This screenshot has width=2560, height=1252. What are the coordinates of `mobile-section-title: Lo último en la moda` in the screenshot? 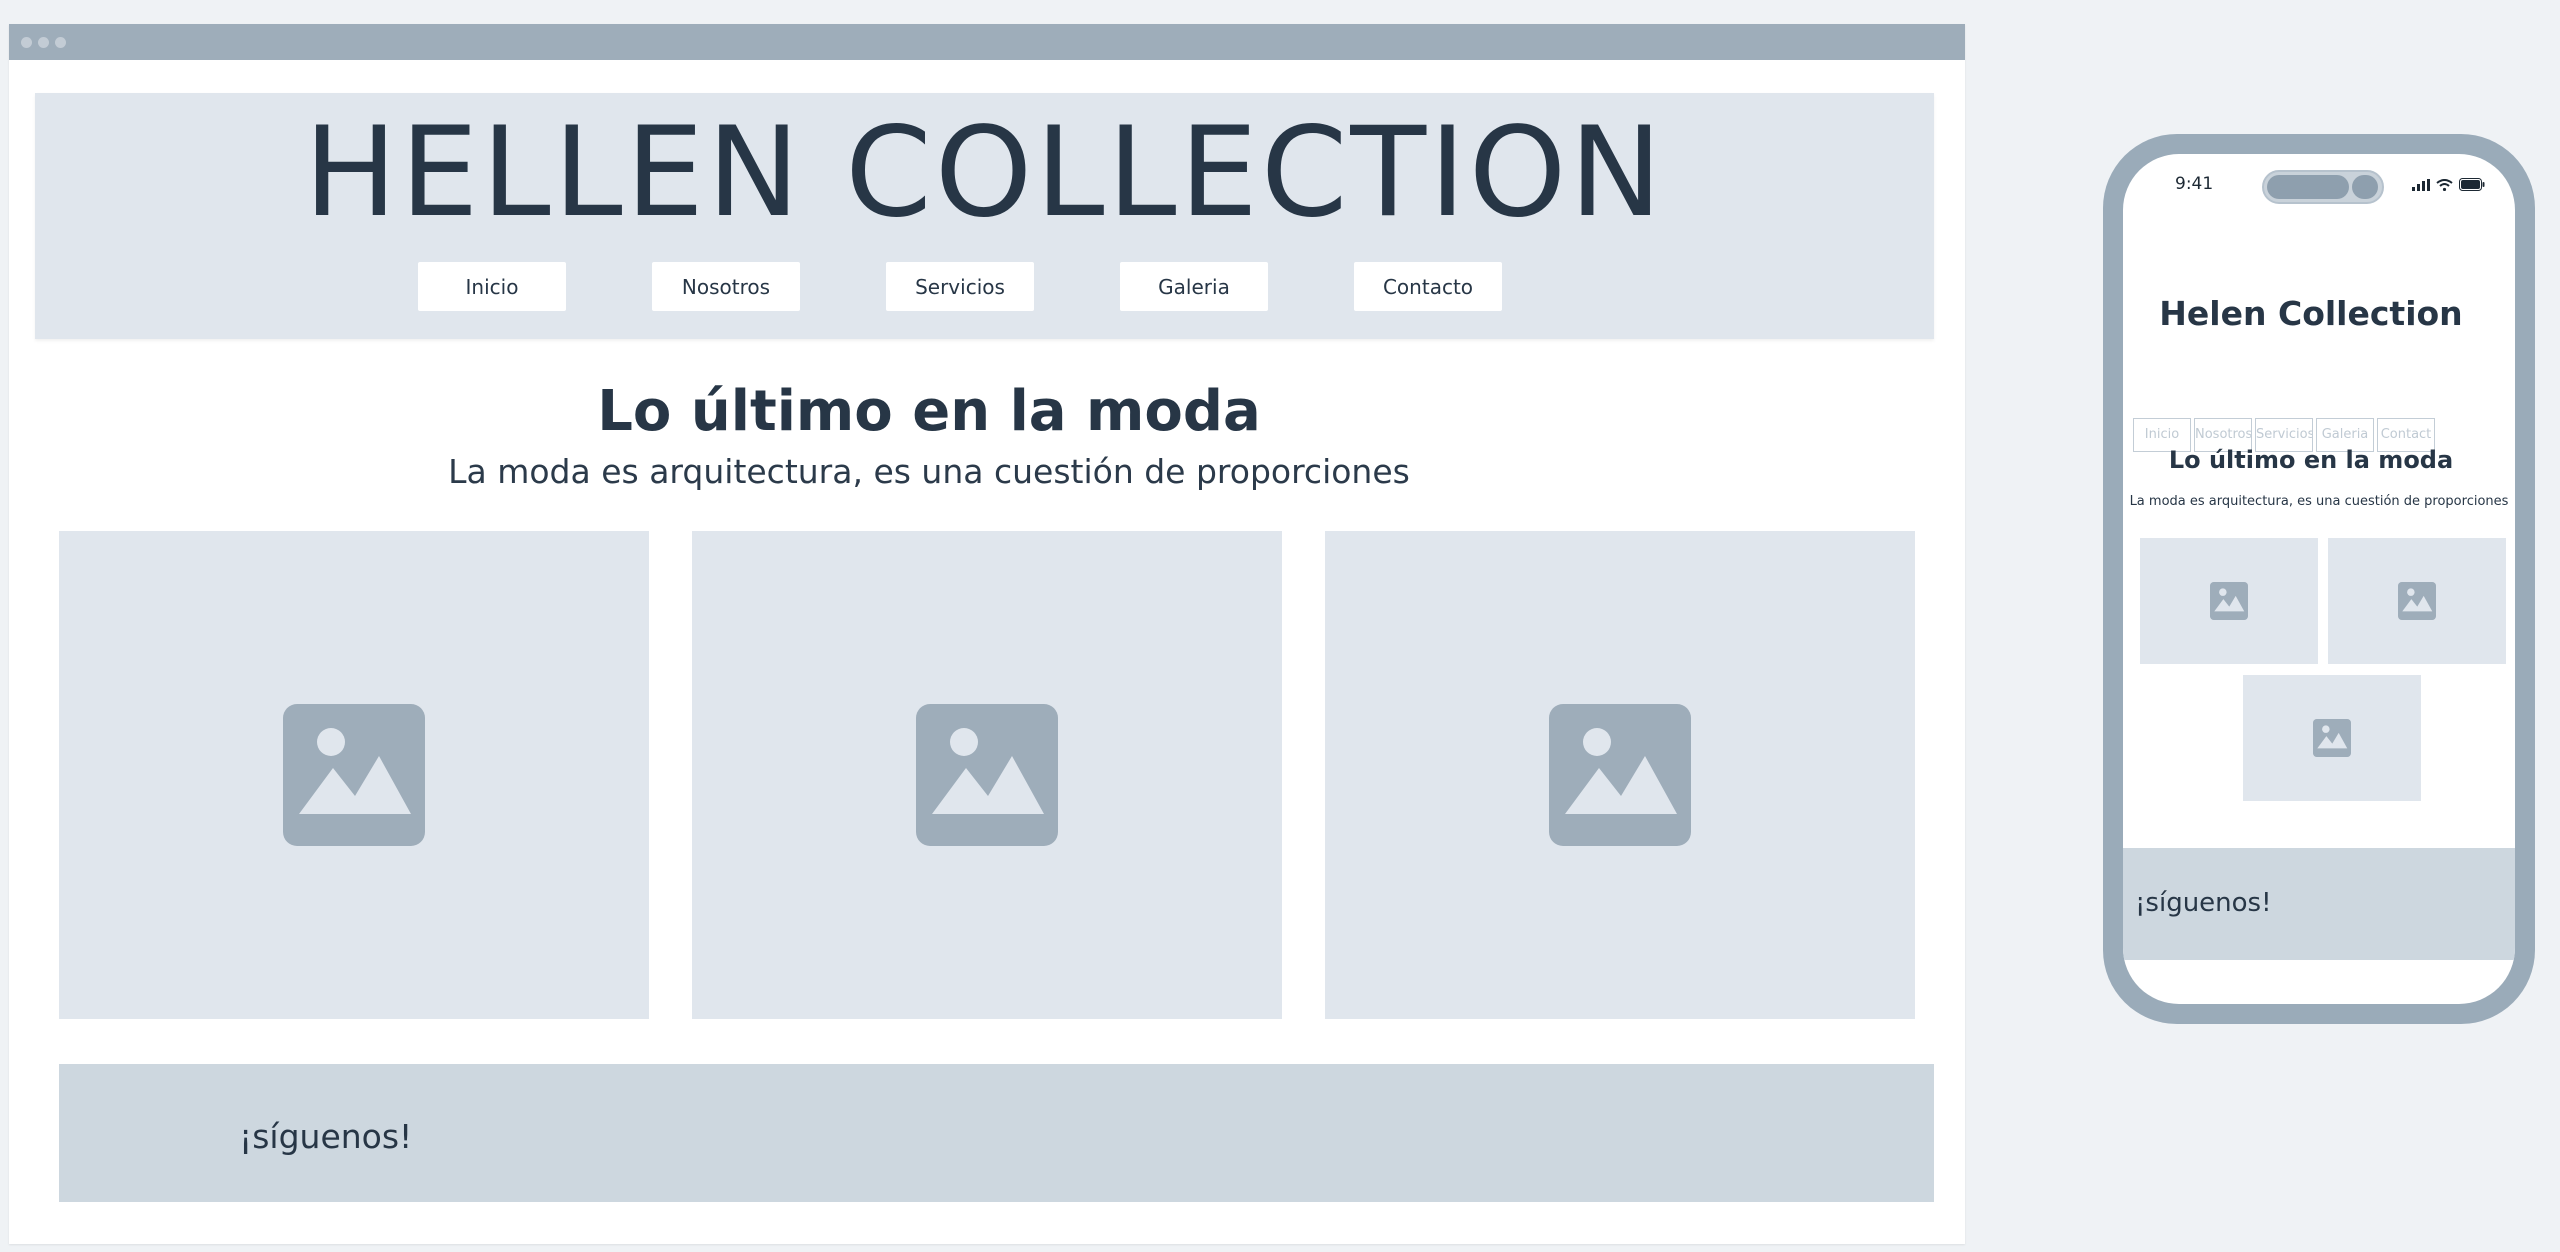 It's located at (2311, 460).